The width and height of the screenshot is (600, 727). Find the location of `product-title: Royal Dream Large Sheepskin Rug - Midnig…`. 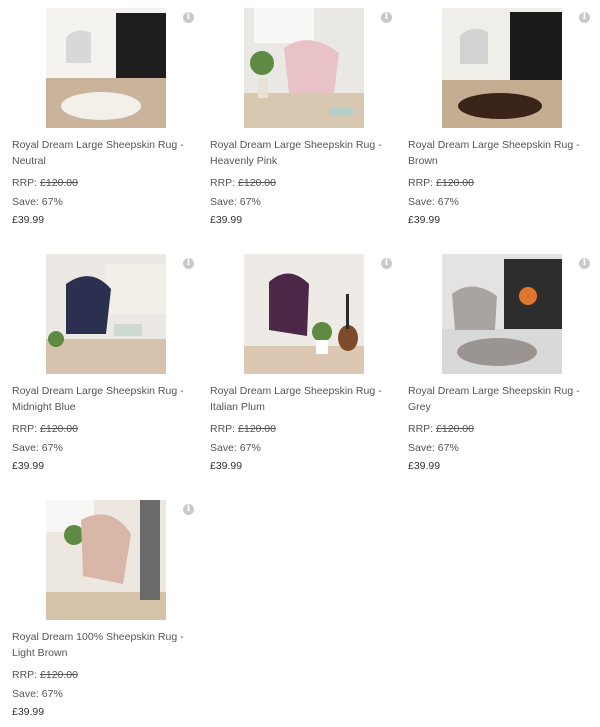

product-title: Royal Dream Large Sheepskin Rug - Midnig… is located at coordinates (104, 399).